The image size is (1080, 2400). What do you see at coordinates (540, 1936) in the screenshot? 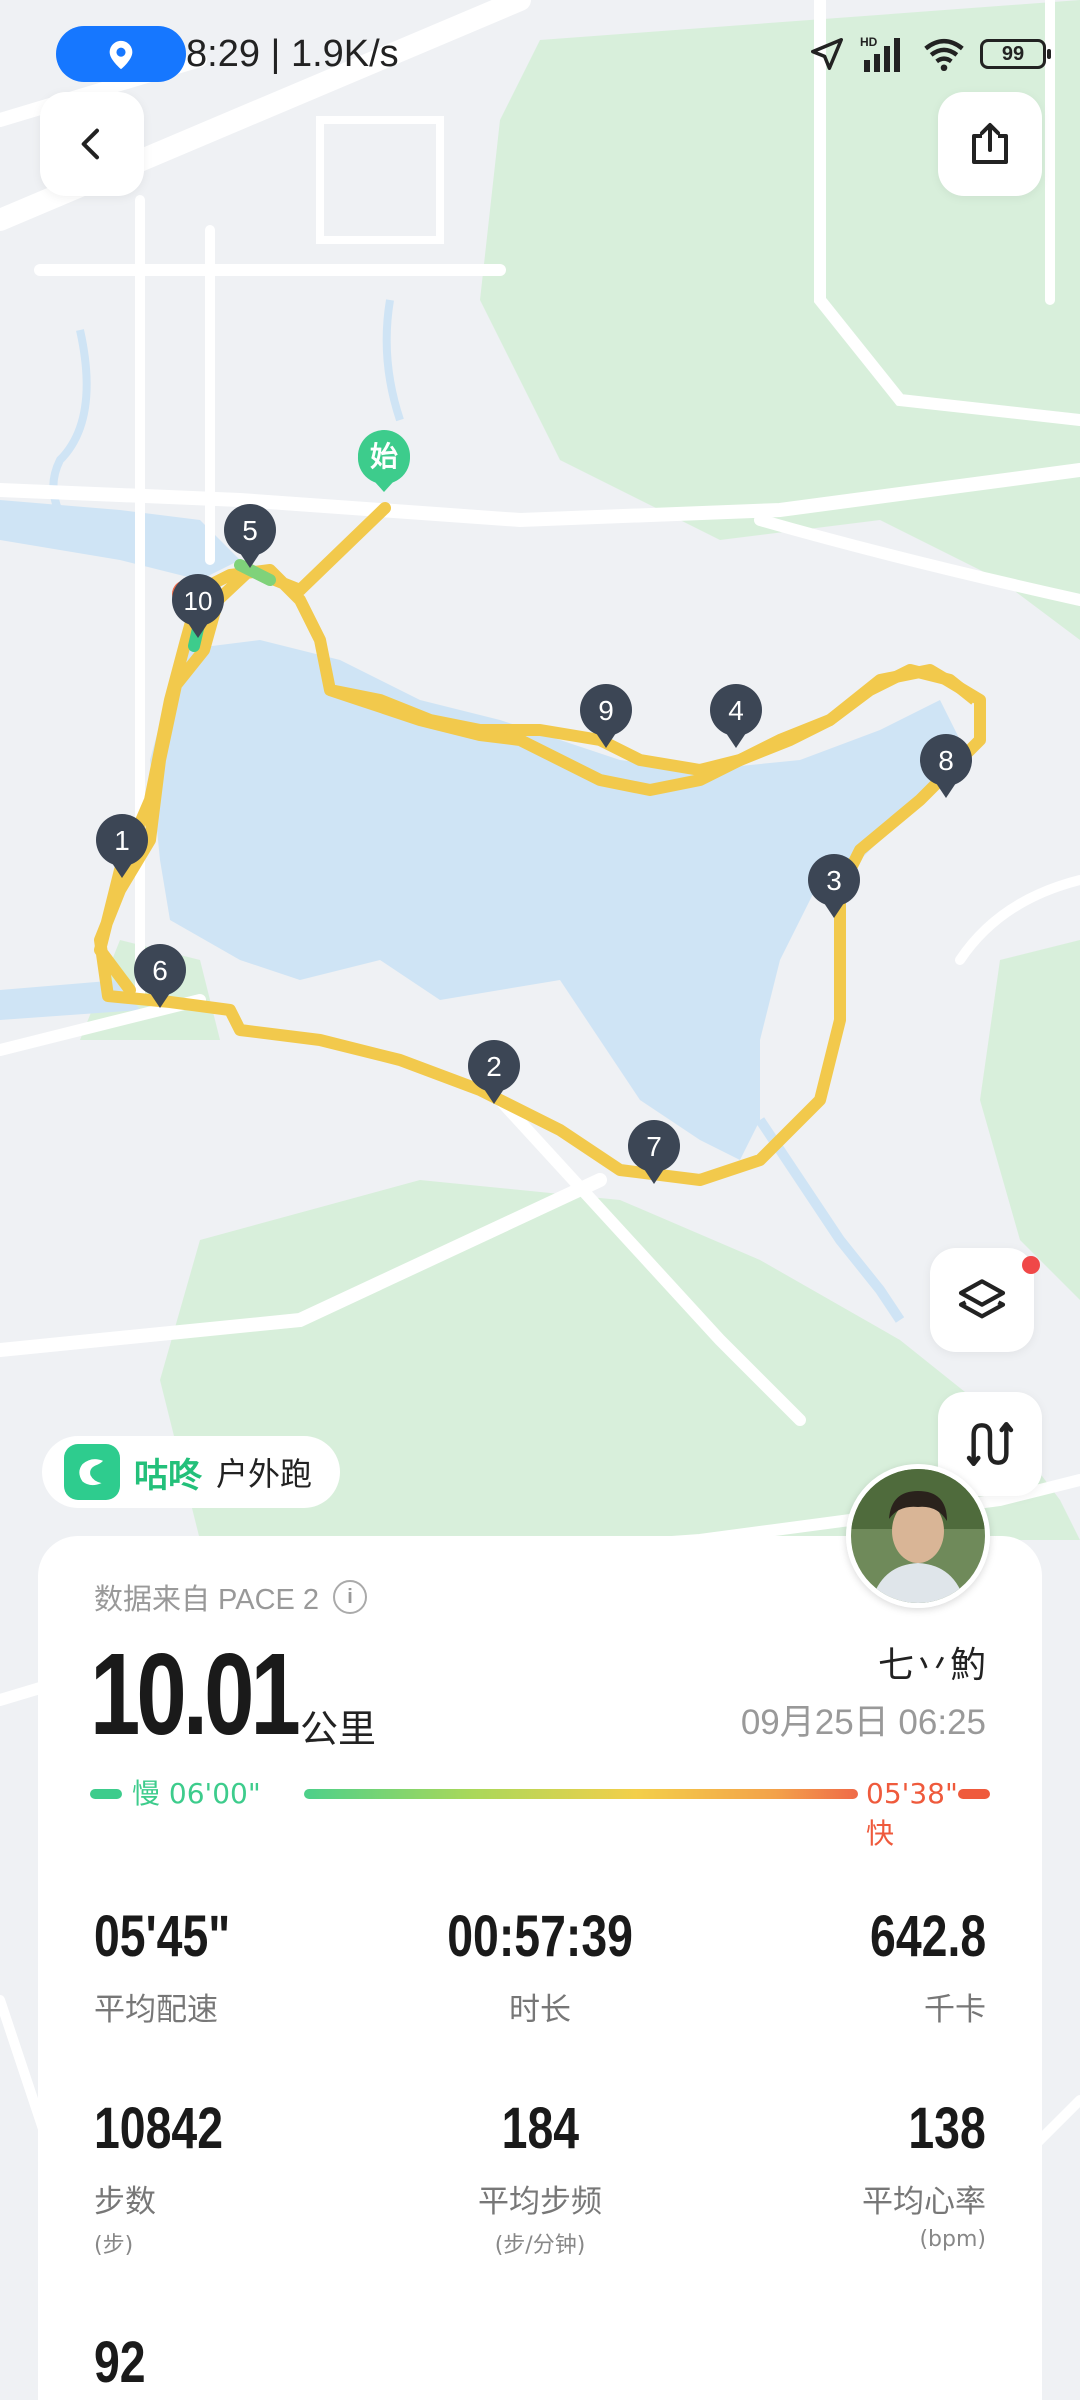
I see `stat-value: 00:57:39` at bounding box center [540, 1936].